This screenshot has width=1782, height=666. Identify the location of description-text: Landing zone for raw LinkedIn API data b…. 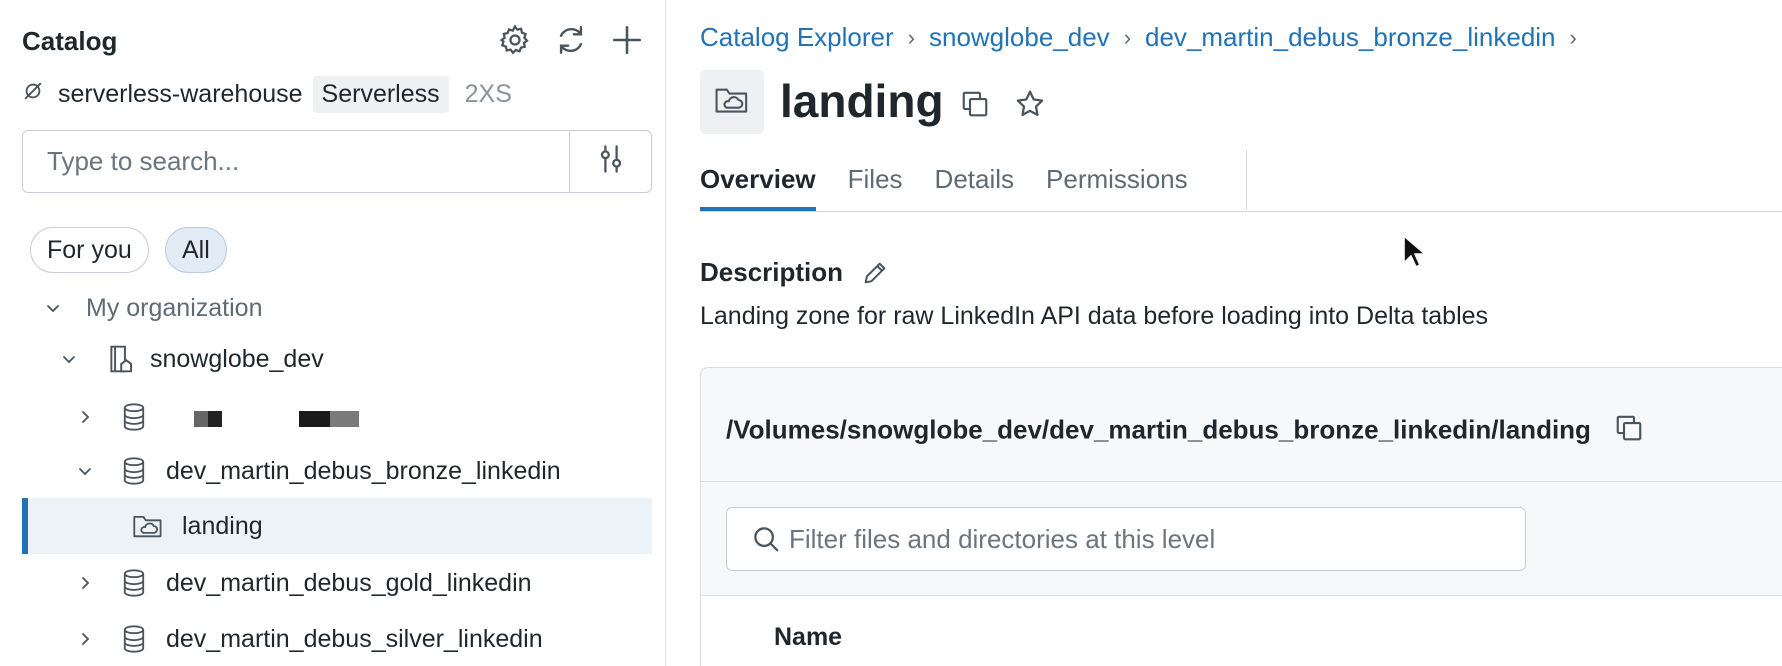
(1094, 316).